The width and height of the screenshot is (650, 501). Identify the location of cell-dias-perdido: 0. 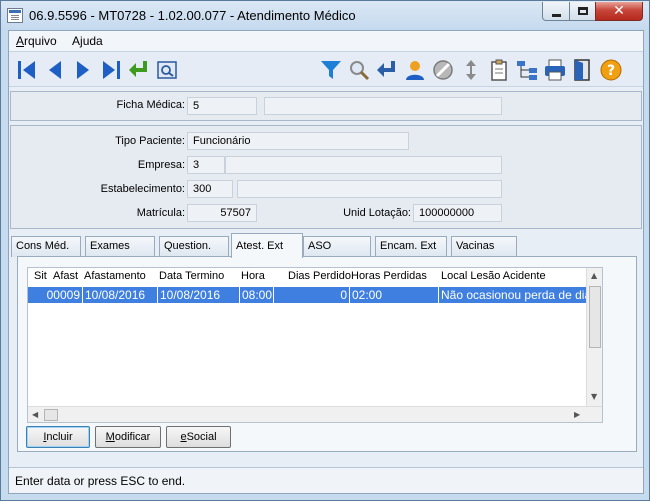
(312, 295).